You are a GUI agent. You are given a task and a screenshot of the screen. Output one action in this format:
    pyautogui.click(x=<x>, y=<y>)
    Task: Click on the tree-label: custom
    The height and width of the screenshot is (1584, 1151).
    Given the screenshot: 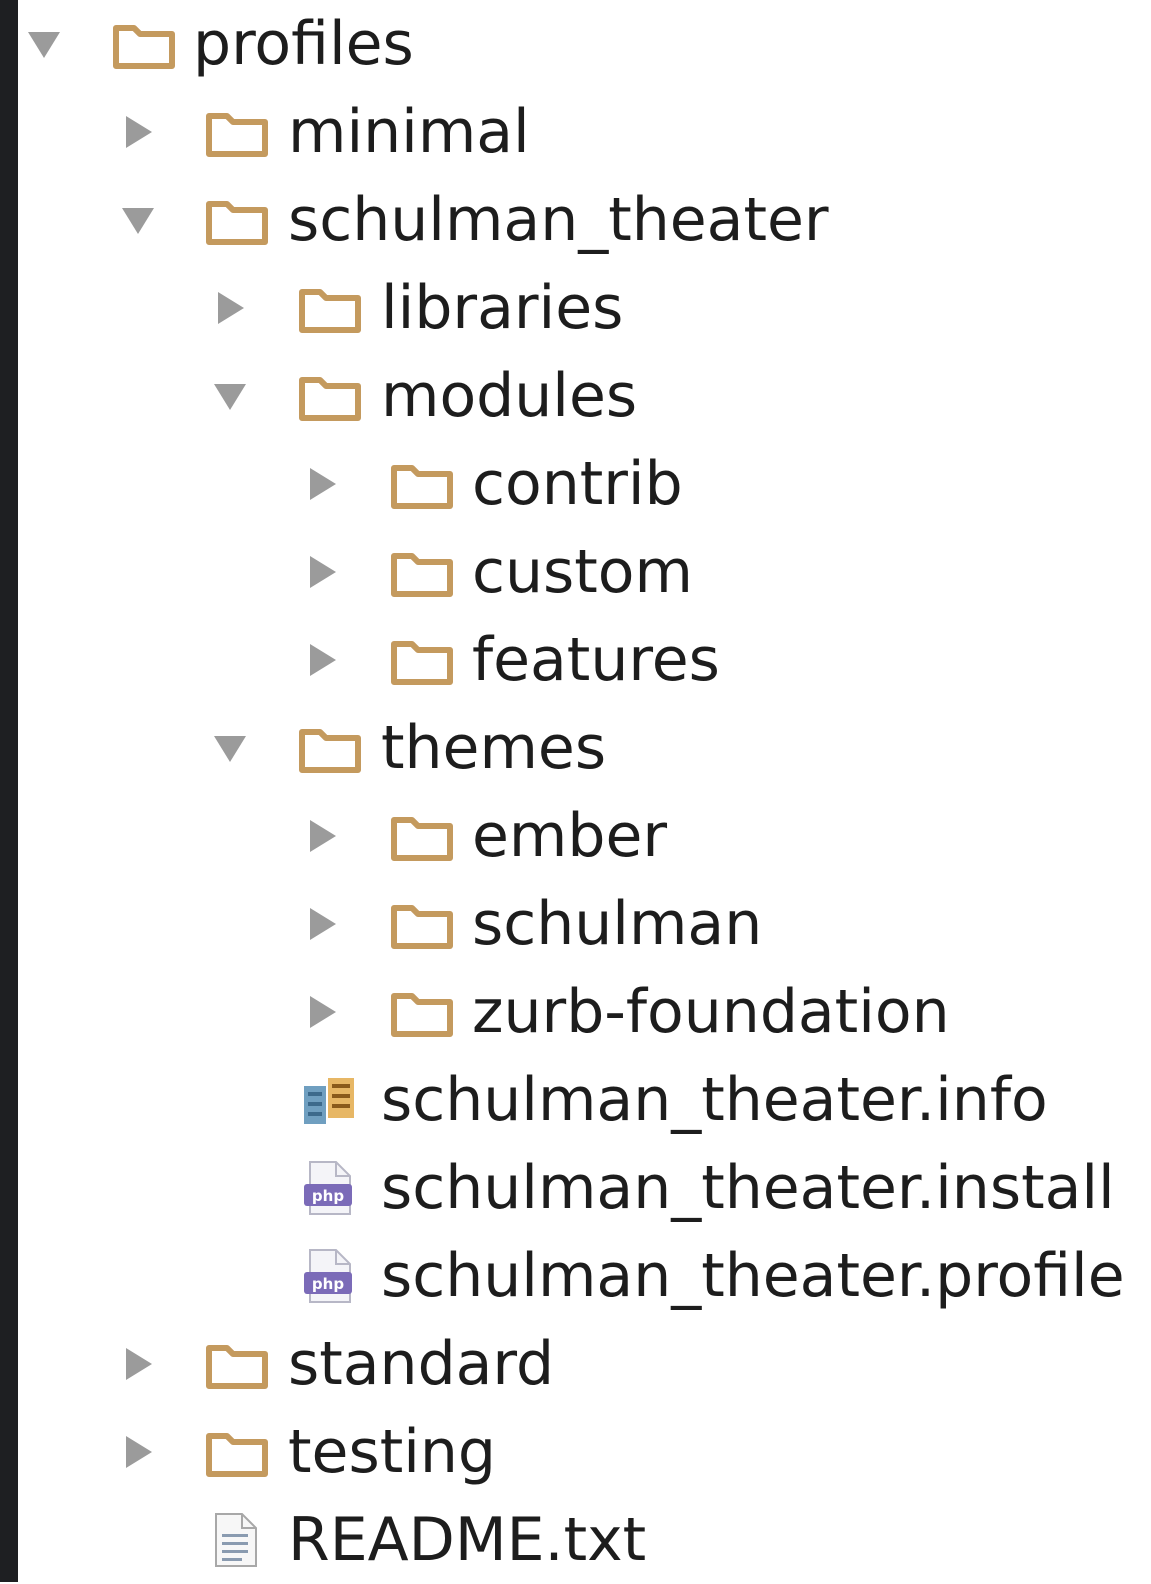 What is the action you would take?
    pyautogui.click(x=582, y=572)
    